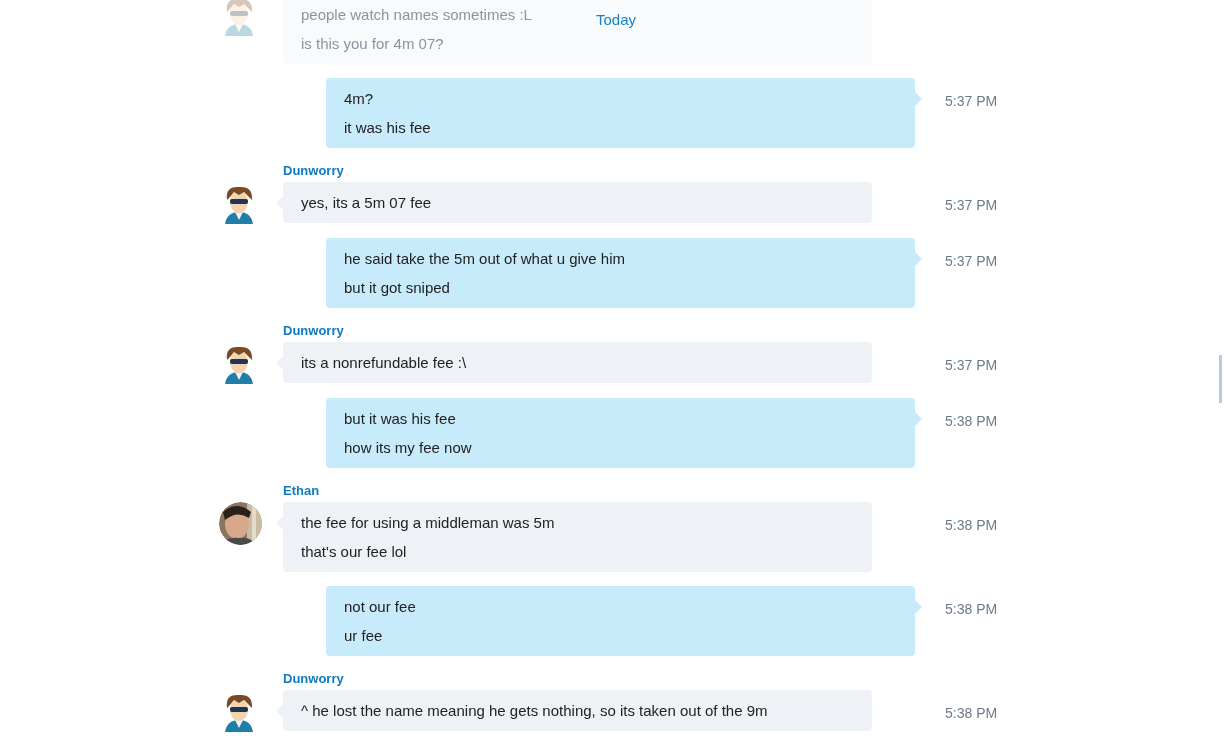 This screenshot has width=1224, height=739. Describe the element at coordinates (408, 448) in the screenshot. I see `message-text: how its my fee now` at that location.